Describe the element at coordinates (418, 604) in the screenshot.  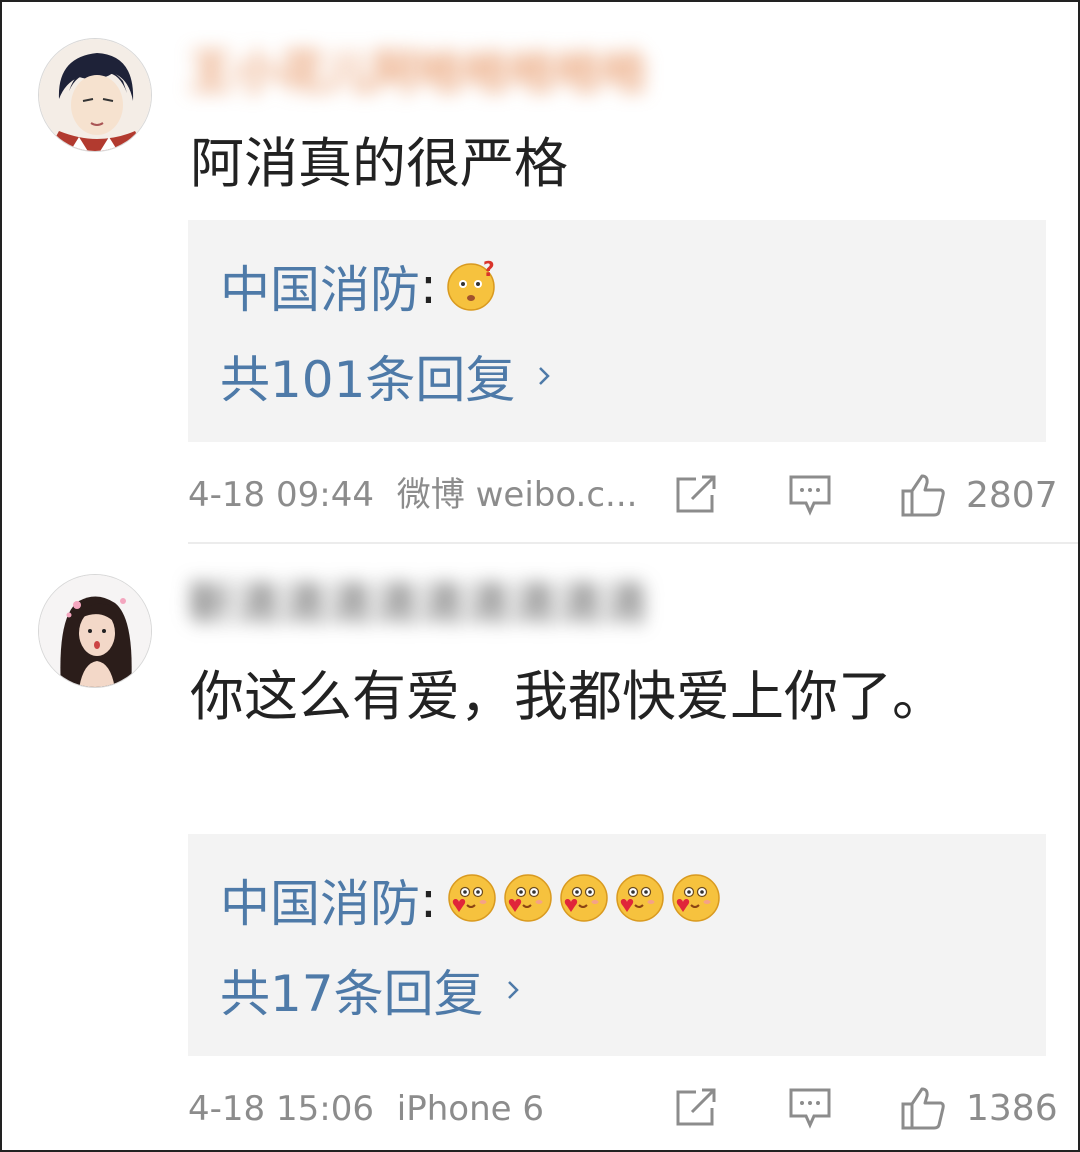
I see `username: 靳清清清清清清清清清` at that location.